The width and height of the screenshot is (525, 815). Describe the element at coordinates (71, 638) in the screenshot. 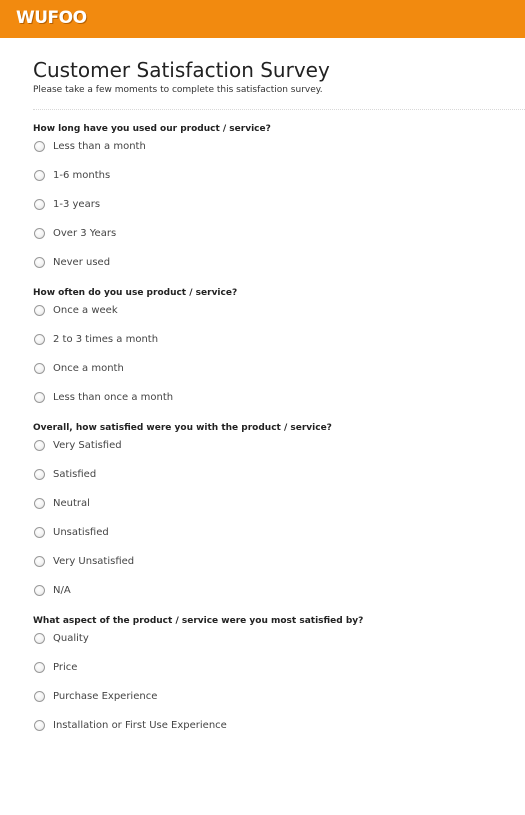

I see `radio-option-label: Quality` at that location.